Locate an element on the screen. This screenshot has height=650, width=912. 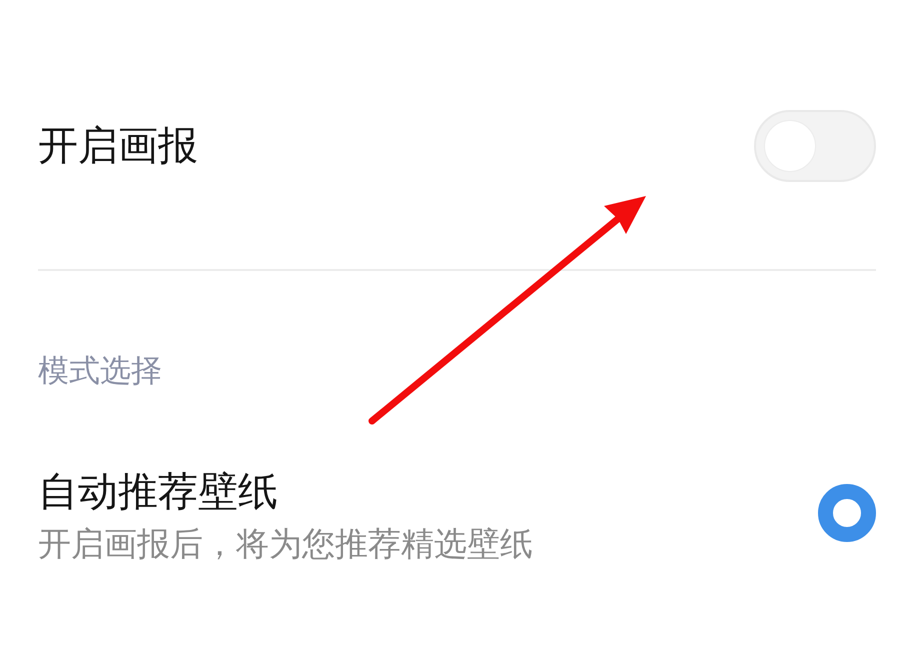
setting-label: 开启画报 is located at coordinates (118, 146).